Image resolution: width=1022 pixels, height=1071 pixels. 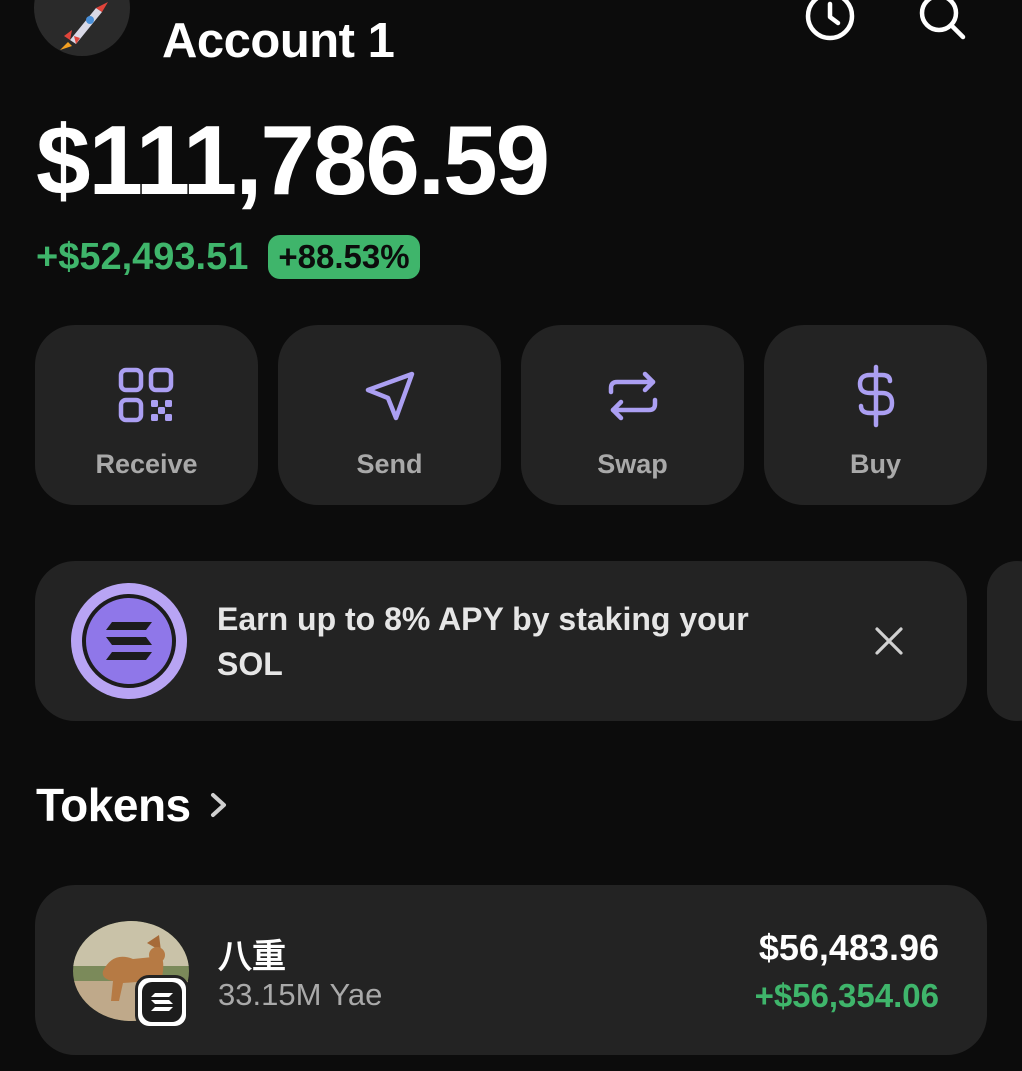 What do you see at coordinates (162, 1002) in the screenshot?
I see `solana-chain-badge` at bounding box center [162, 1002].